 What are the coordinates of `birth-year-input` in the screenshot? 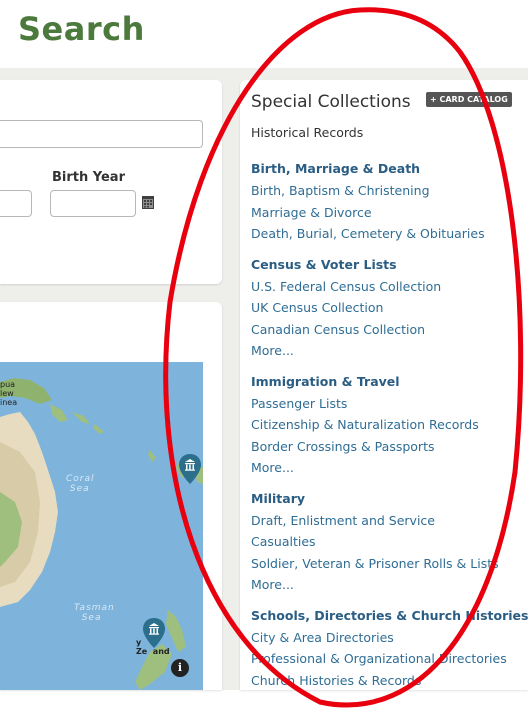 It's located at (93, 203).